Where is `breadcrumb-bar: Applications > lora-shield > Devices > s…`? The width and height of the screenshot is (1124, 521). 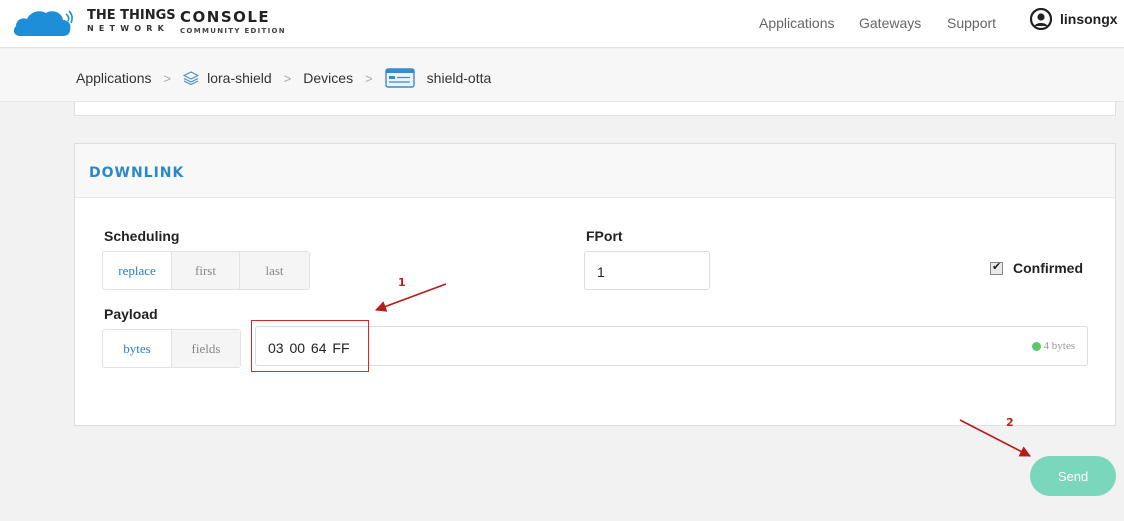
breadcrumb-bar: Applications > lora-shield > Devices > s… is located at coordinates (562, 75).